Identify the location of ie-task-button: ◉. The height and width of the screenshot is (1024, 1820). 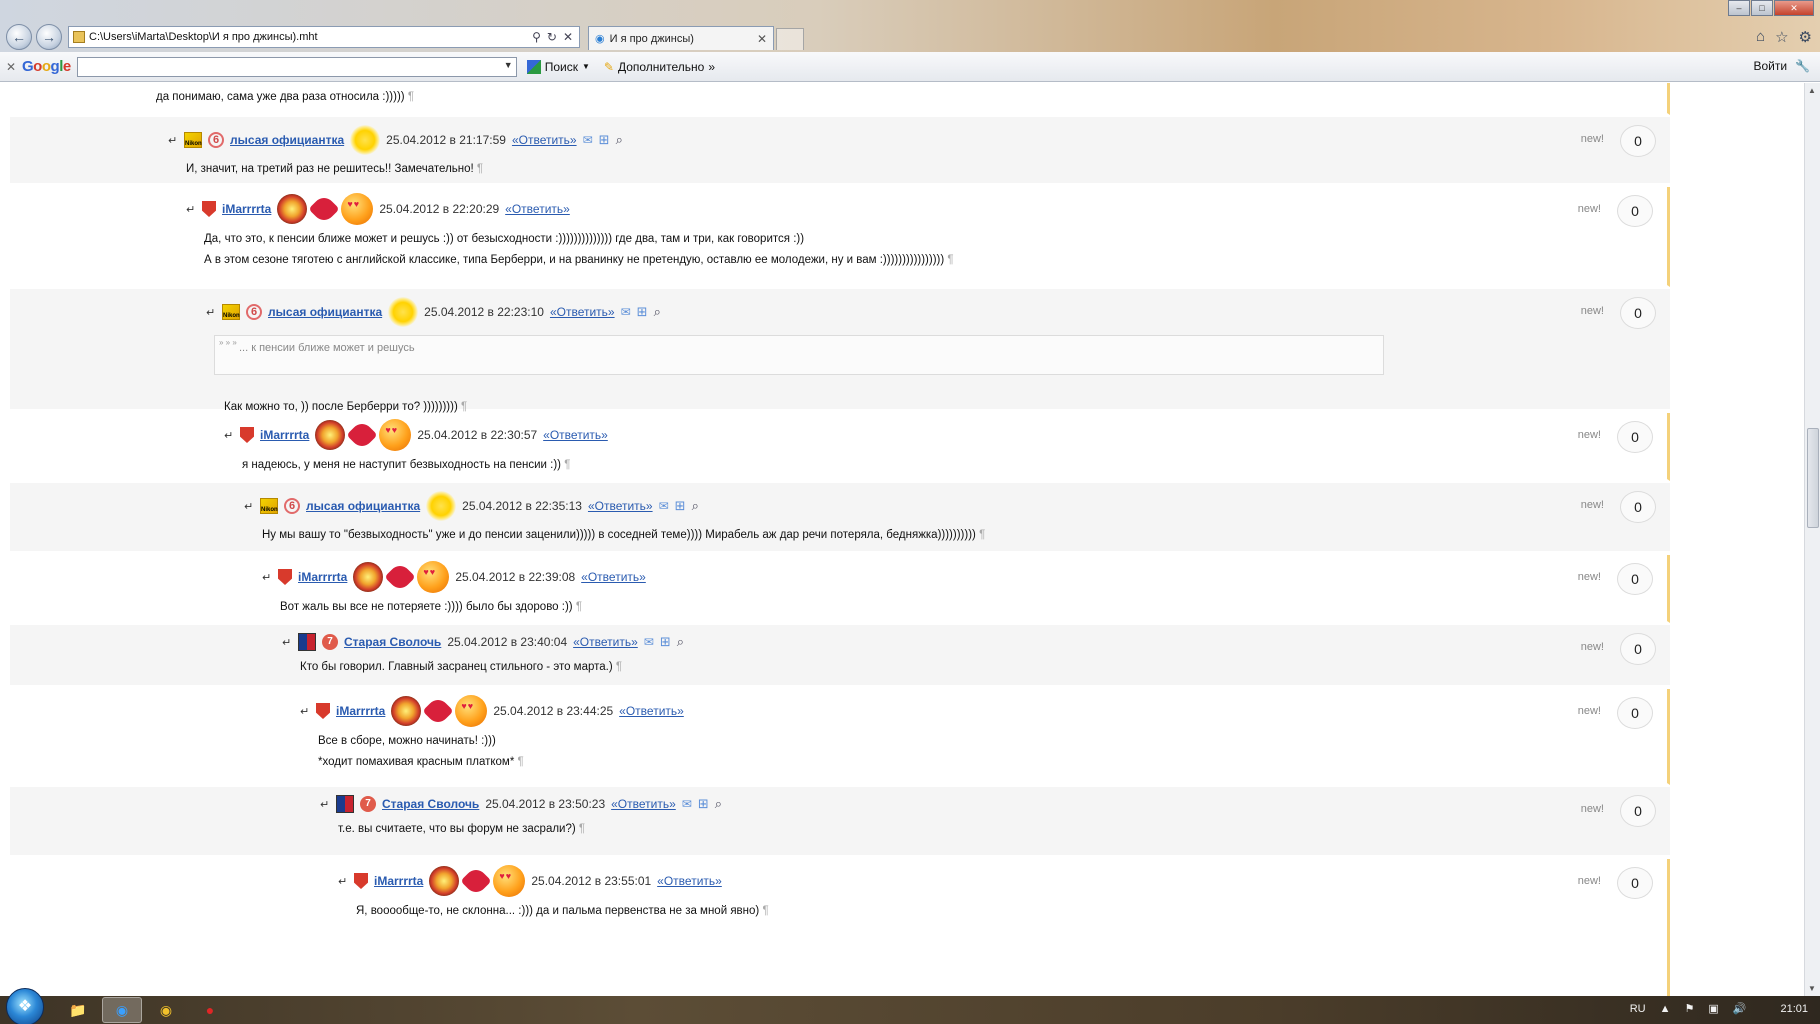
(122, 1010).